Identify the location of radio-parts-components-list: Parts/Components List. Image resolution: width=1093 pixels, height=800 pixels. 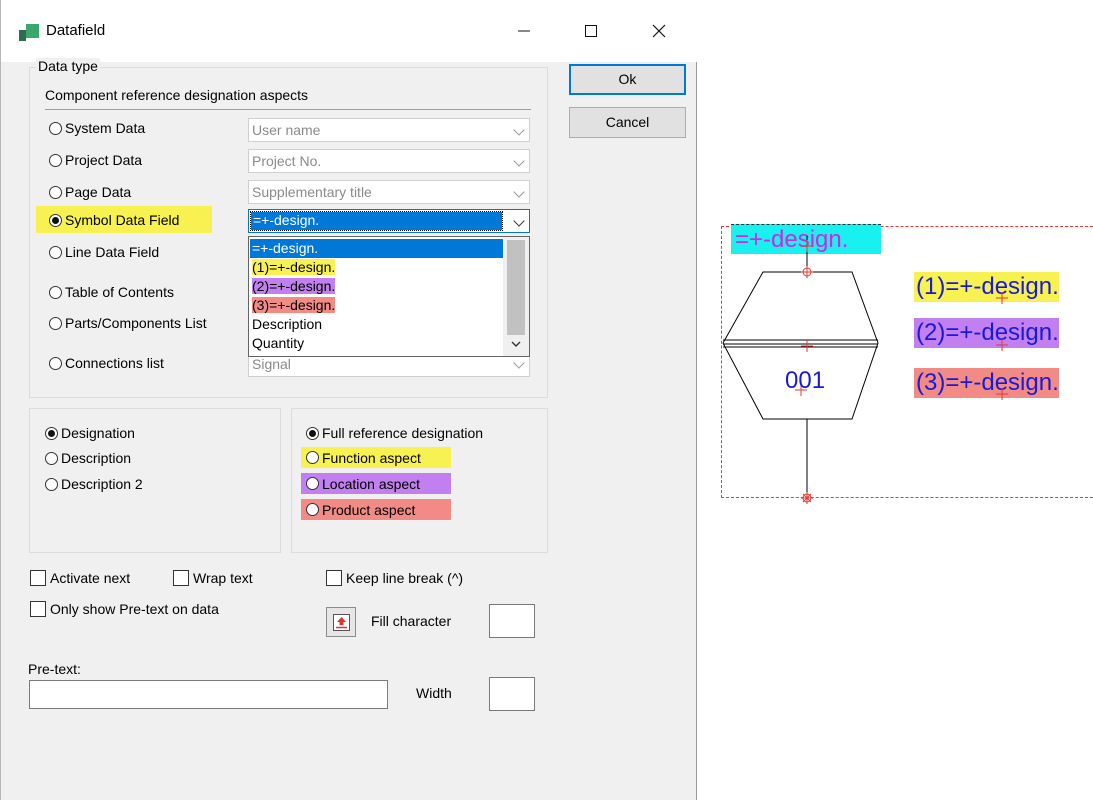
(128, 323).